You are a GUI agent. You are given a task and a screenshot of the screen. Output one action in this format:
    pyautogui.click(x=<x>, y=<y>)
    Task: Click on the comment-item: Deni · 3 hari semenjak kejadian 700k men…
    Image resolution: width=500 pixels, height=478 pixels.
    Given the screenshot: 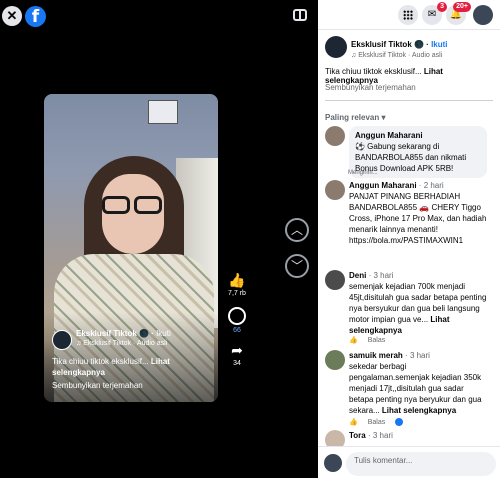 What is the action you would take?
    pyautogui.click(x=411, y=309)
    